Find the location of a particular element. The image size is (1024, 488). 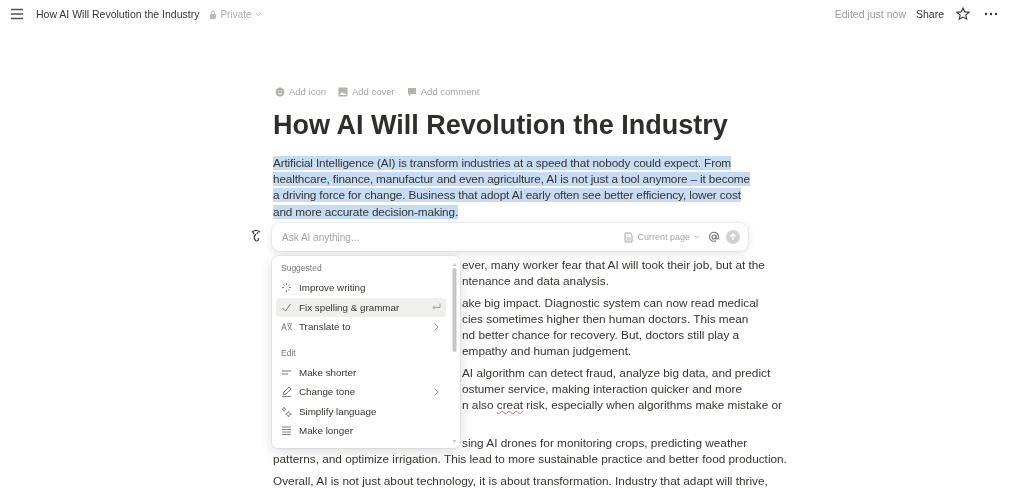

sparkle-icon is located at coordinates (286, 288).